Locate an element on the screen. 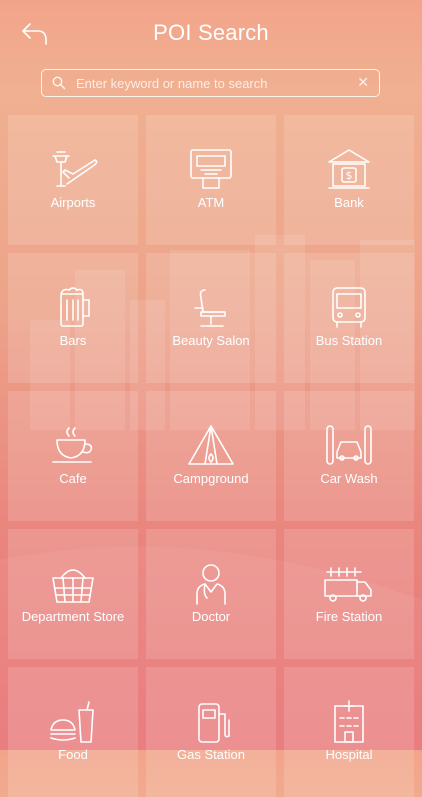 The image size is (422, 797). bank-icon: $ is located at coordinates (349, 169).